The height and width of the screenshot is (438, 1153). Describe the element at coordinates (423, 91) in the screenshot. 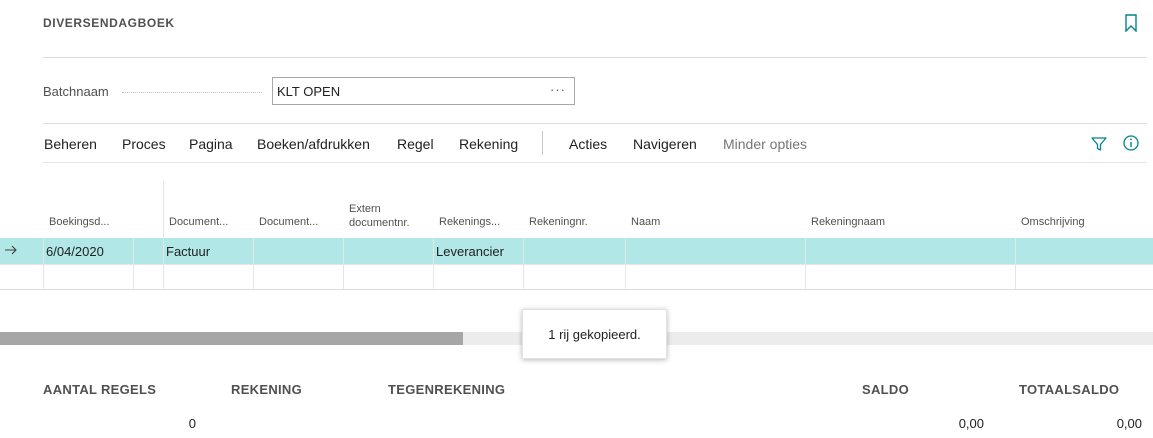

I see `batch-name-field: KLT OPEN ···` at that location.